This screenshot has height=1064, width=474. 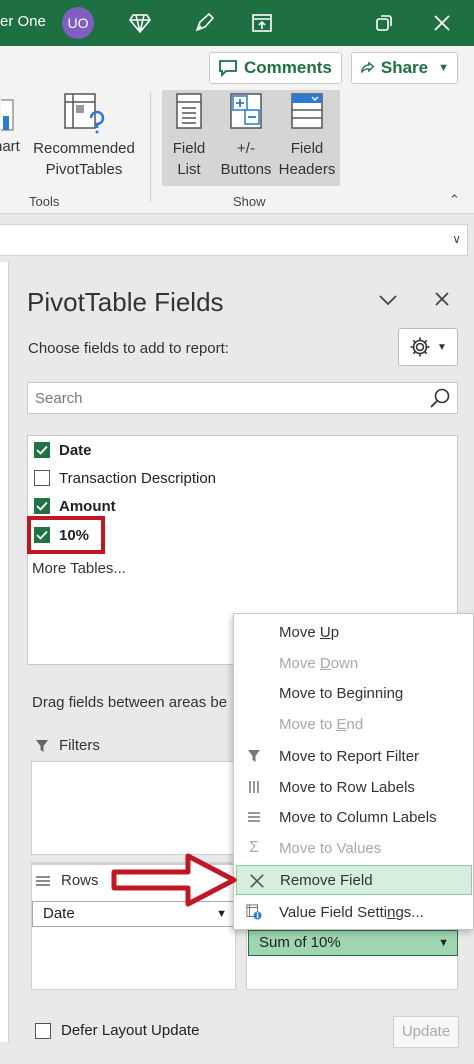 I want to click on rows-label: Rows, so click(x=80, y=880).